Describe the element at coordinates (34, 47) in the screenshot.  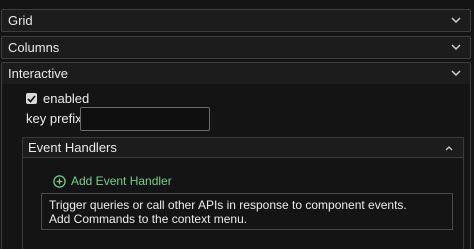
I see `section-columns-title: Columns` at that location.